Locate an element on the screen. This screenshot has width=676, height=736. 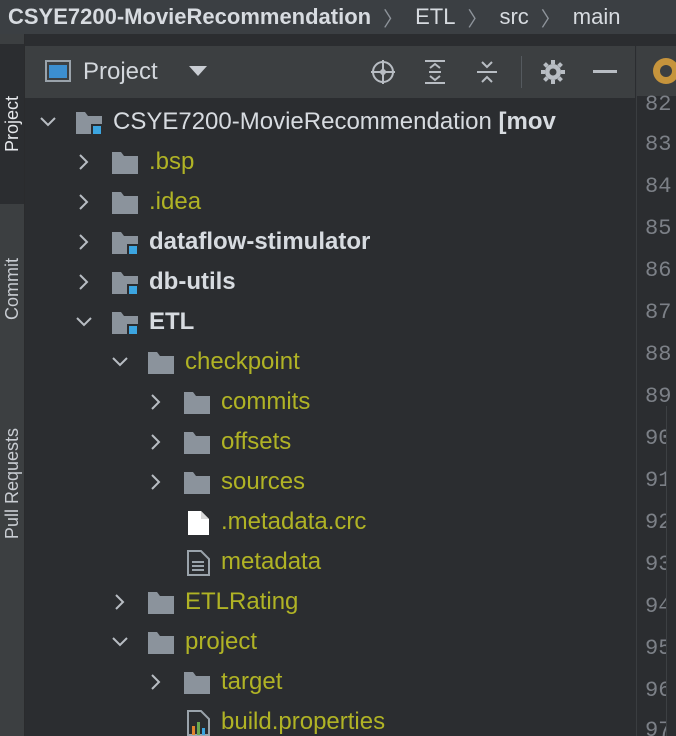
root-suffix: [mov is located at coordinates (527, 121).